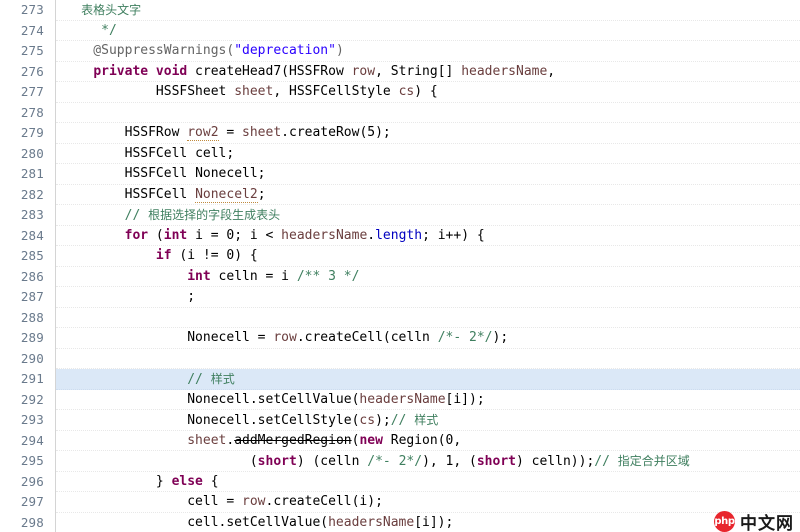 The height and width of the screenshot is (532, 800). What do you see at coordinates (32, 522) in the screenshot?
I see `line-number: 298` at bounding box center [32, 522].